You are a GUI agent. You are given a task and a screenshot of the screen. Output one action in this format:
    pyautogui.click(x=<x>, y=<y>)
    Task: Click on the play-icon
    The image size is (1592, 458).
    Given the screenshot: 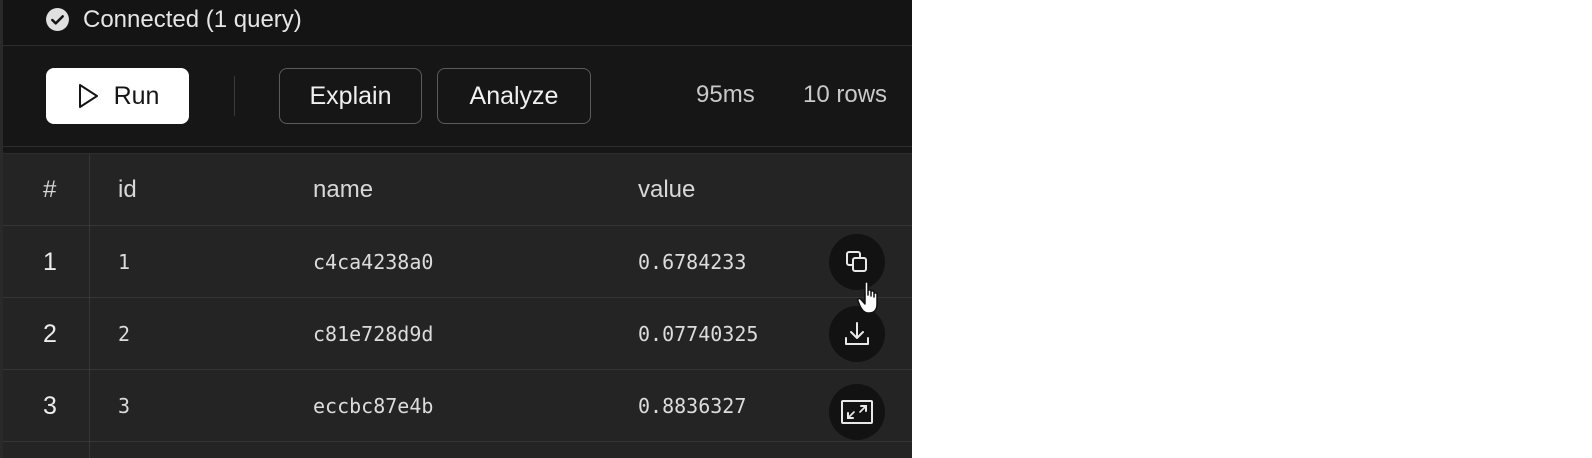 What is the action you would take?
    pyautogui.click(x=88, y=96)
    